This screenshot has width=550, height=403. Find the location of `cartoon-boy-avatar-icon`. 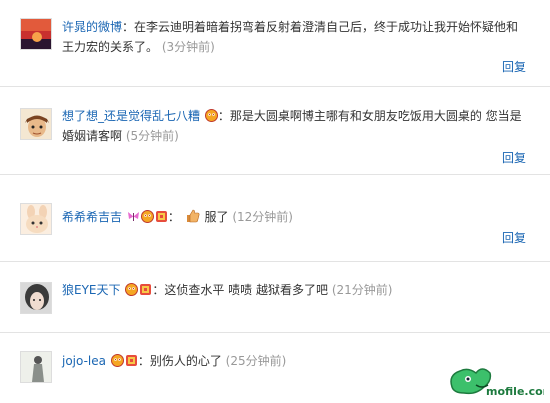

cartoon-boy-avatar-icon is located at coordinates (36, 124).